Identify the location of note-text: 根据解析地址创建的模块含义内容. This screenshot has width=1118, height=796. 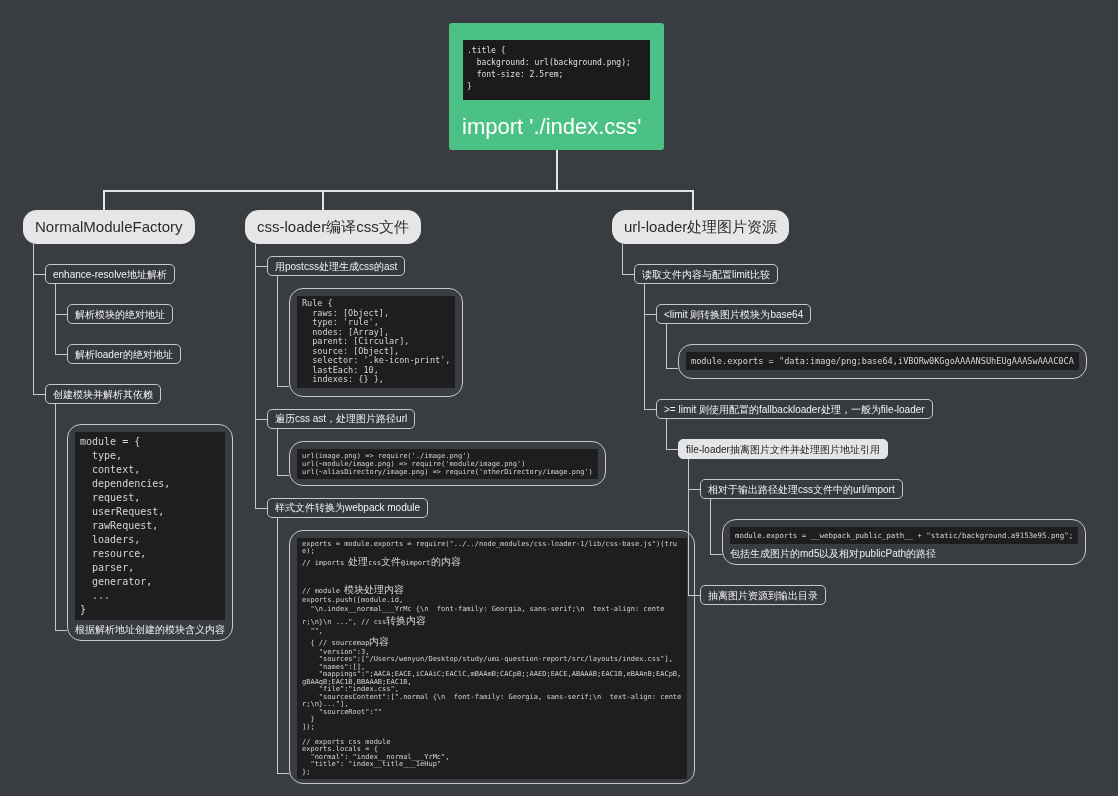
(150, 630).